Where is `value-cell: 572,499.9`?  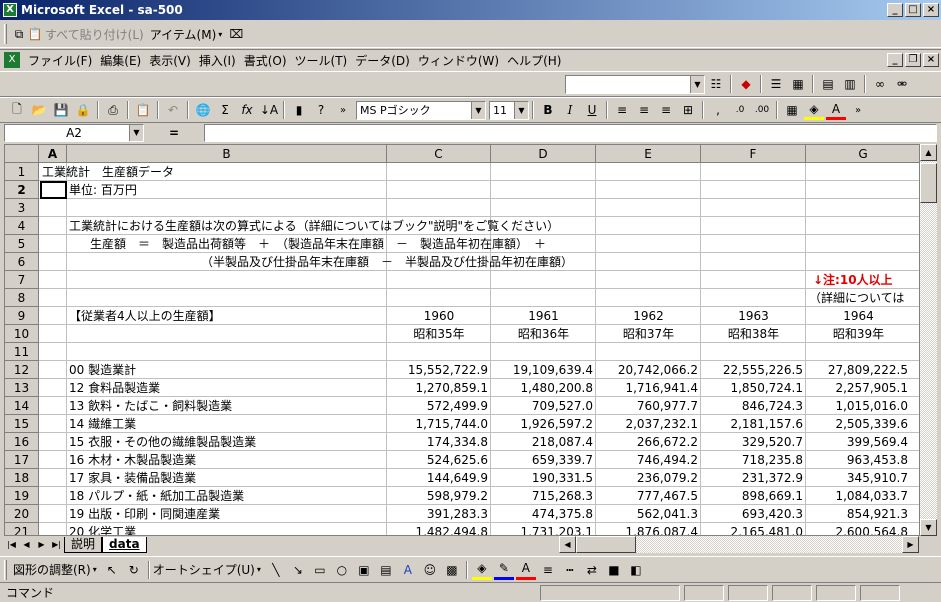
value-cell: 572,499.9 is located at coordinates (439, 406).